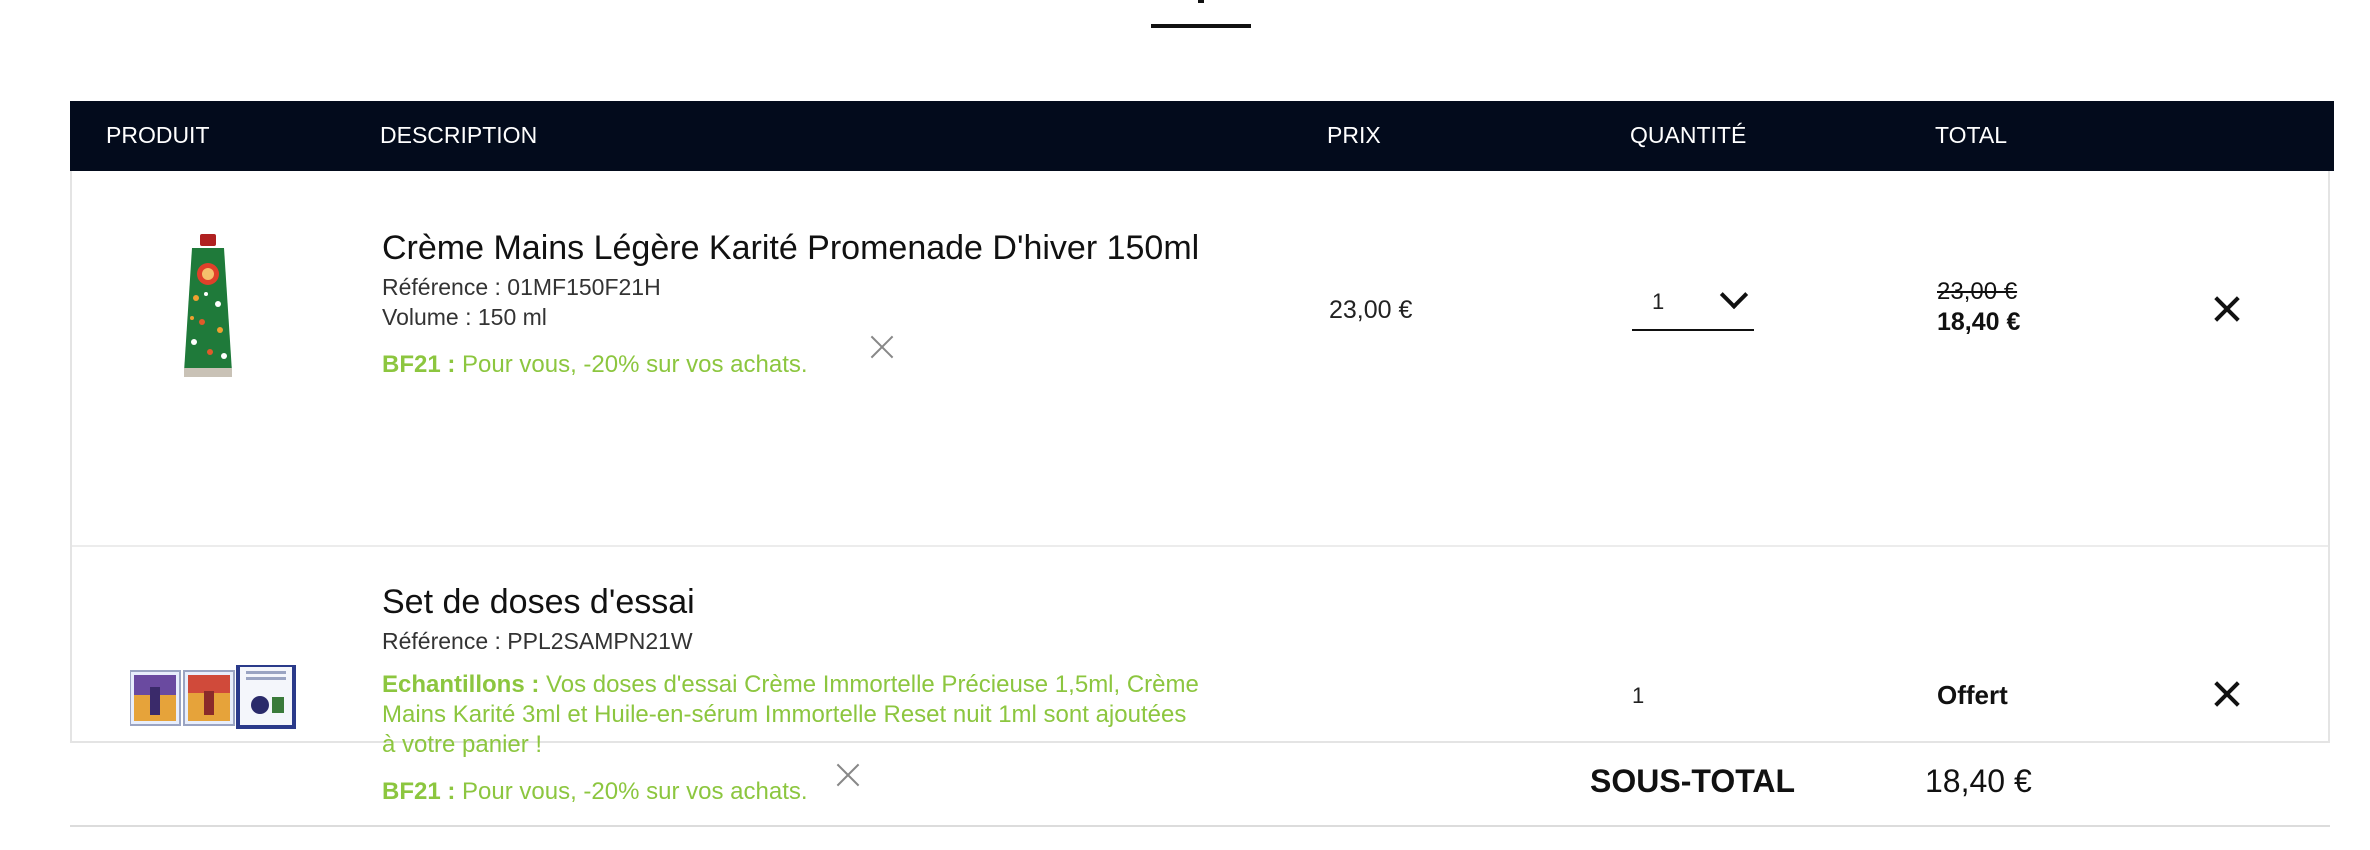  I want to click on product-volume: Volume : 150 ml, so click(464, 317).